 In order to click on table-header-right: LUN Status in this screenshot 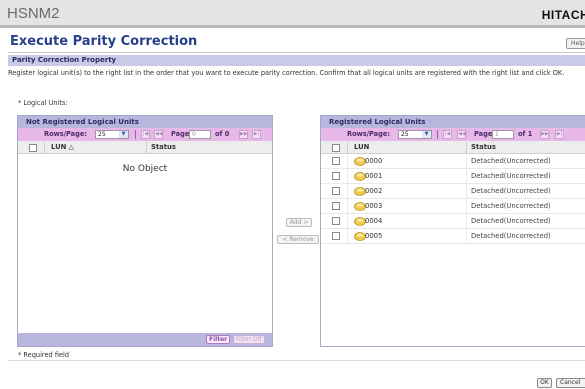, I will do `click(453, 147)`.